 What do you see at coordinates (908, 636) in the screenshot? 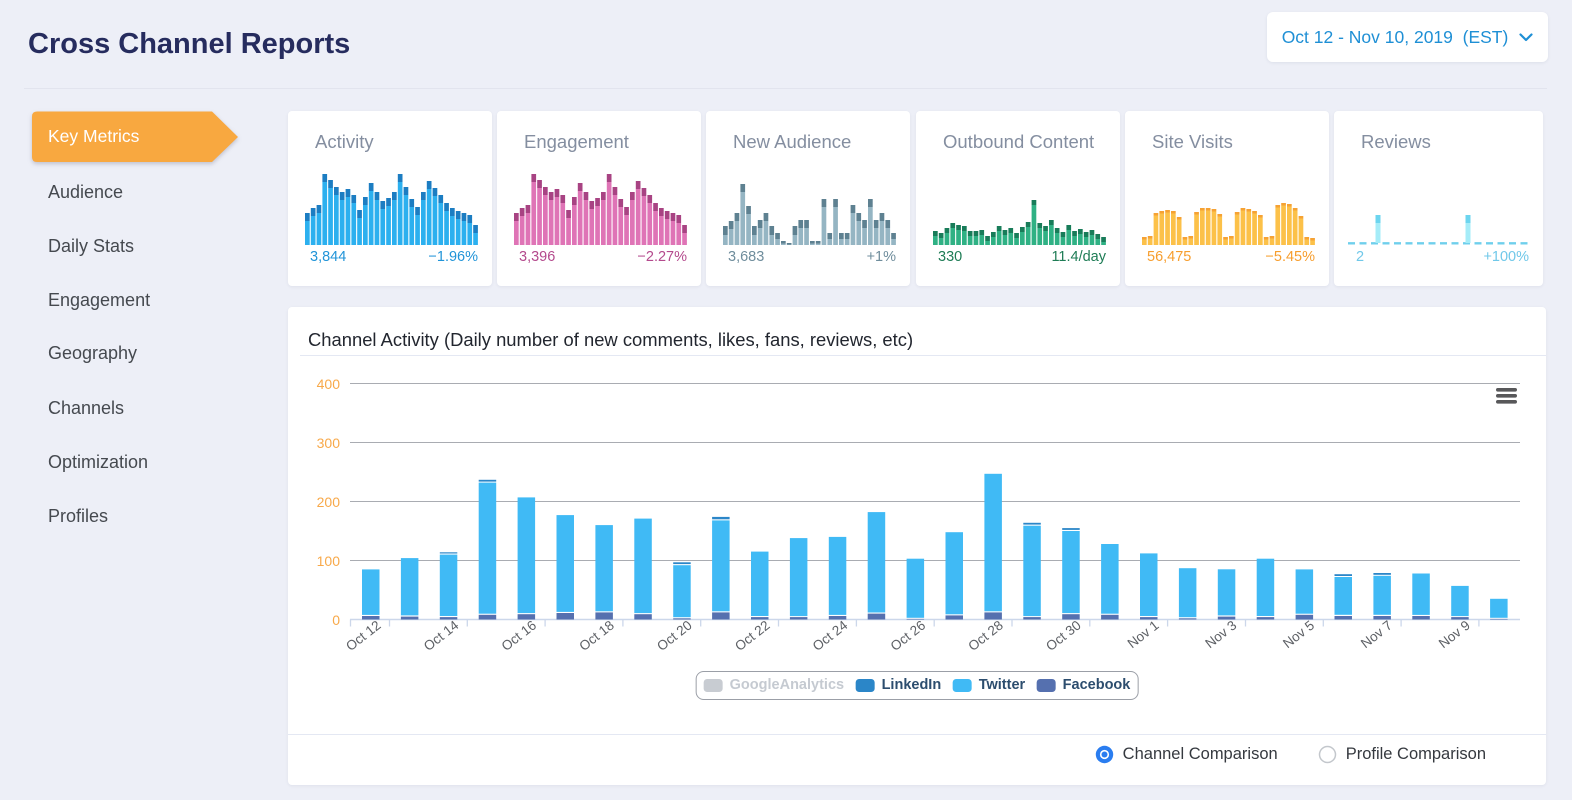
I see `svg-text: Oct 26` at bounding box center [908, 636].